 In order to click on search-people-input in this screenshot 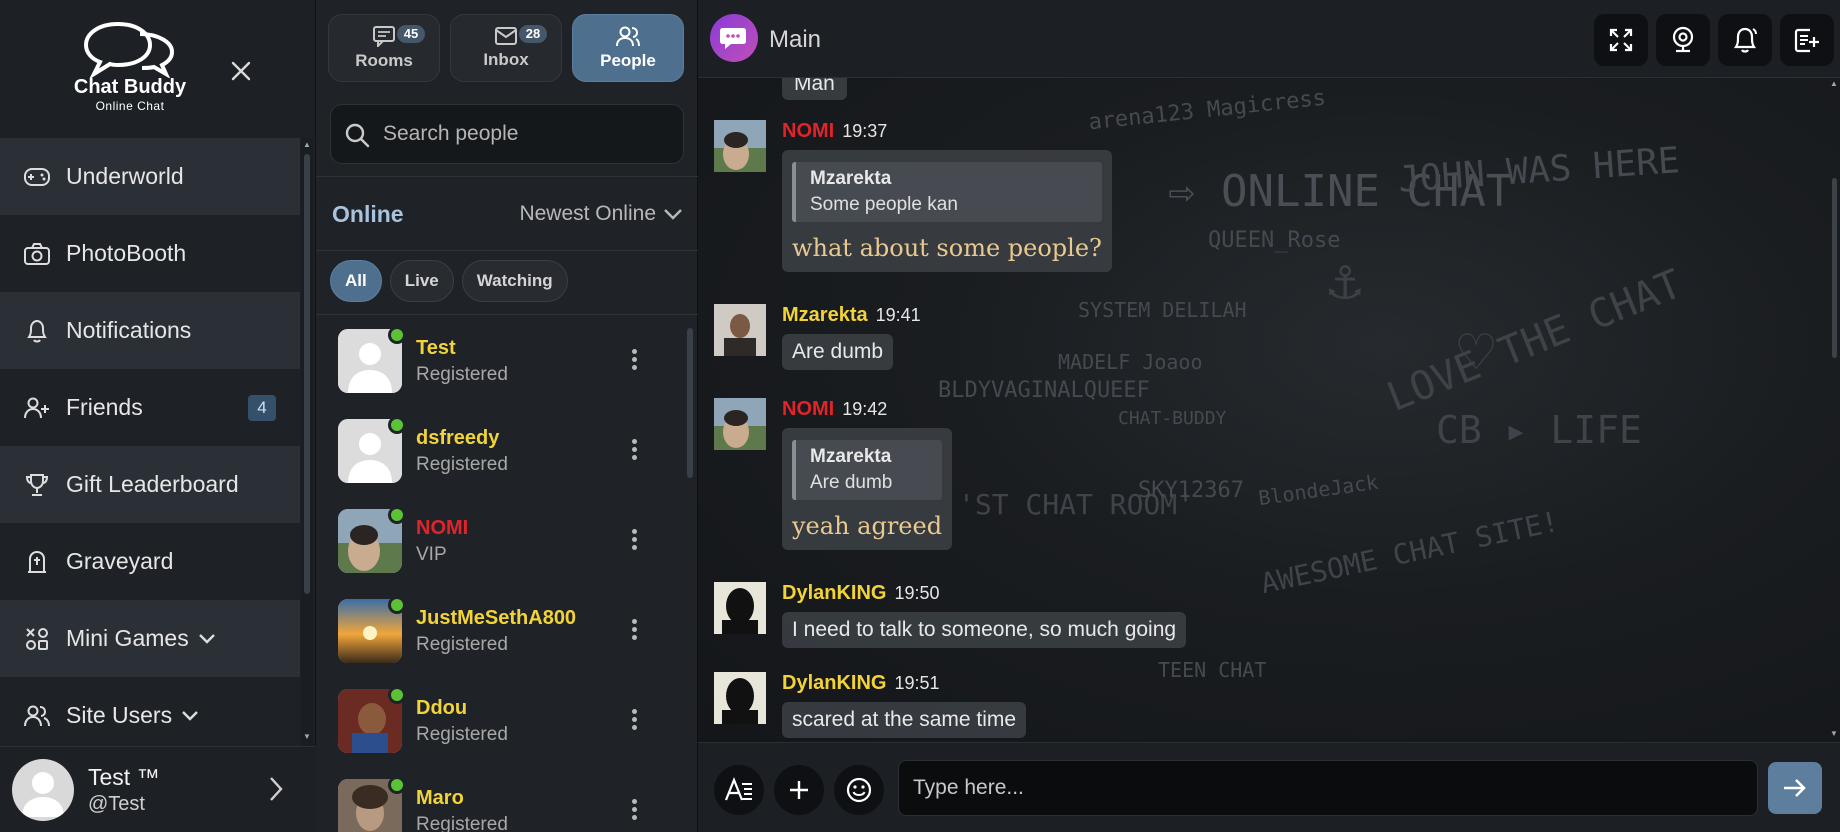, I will do `click(523, 134)`.